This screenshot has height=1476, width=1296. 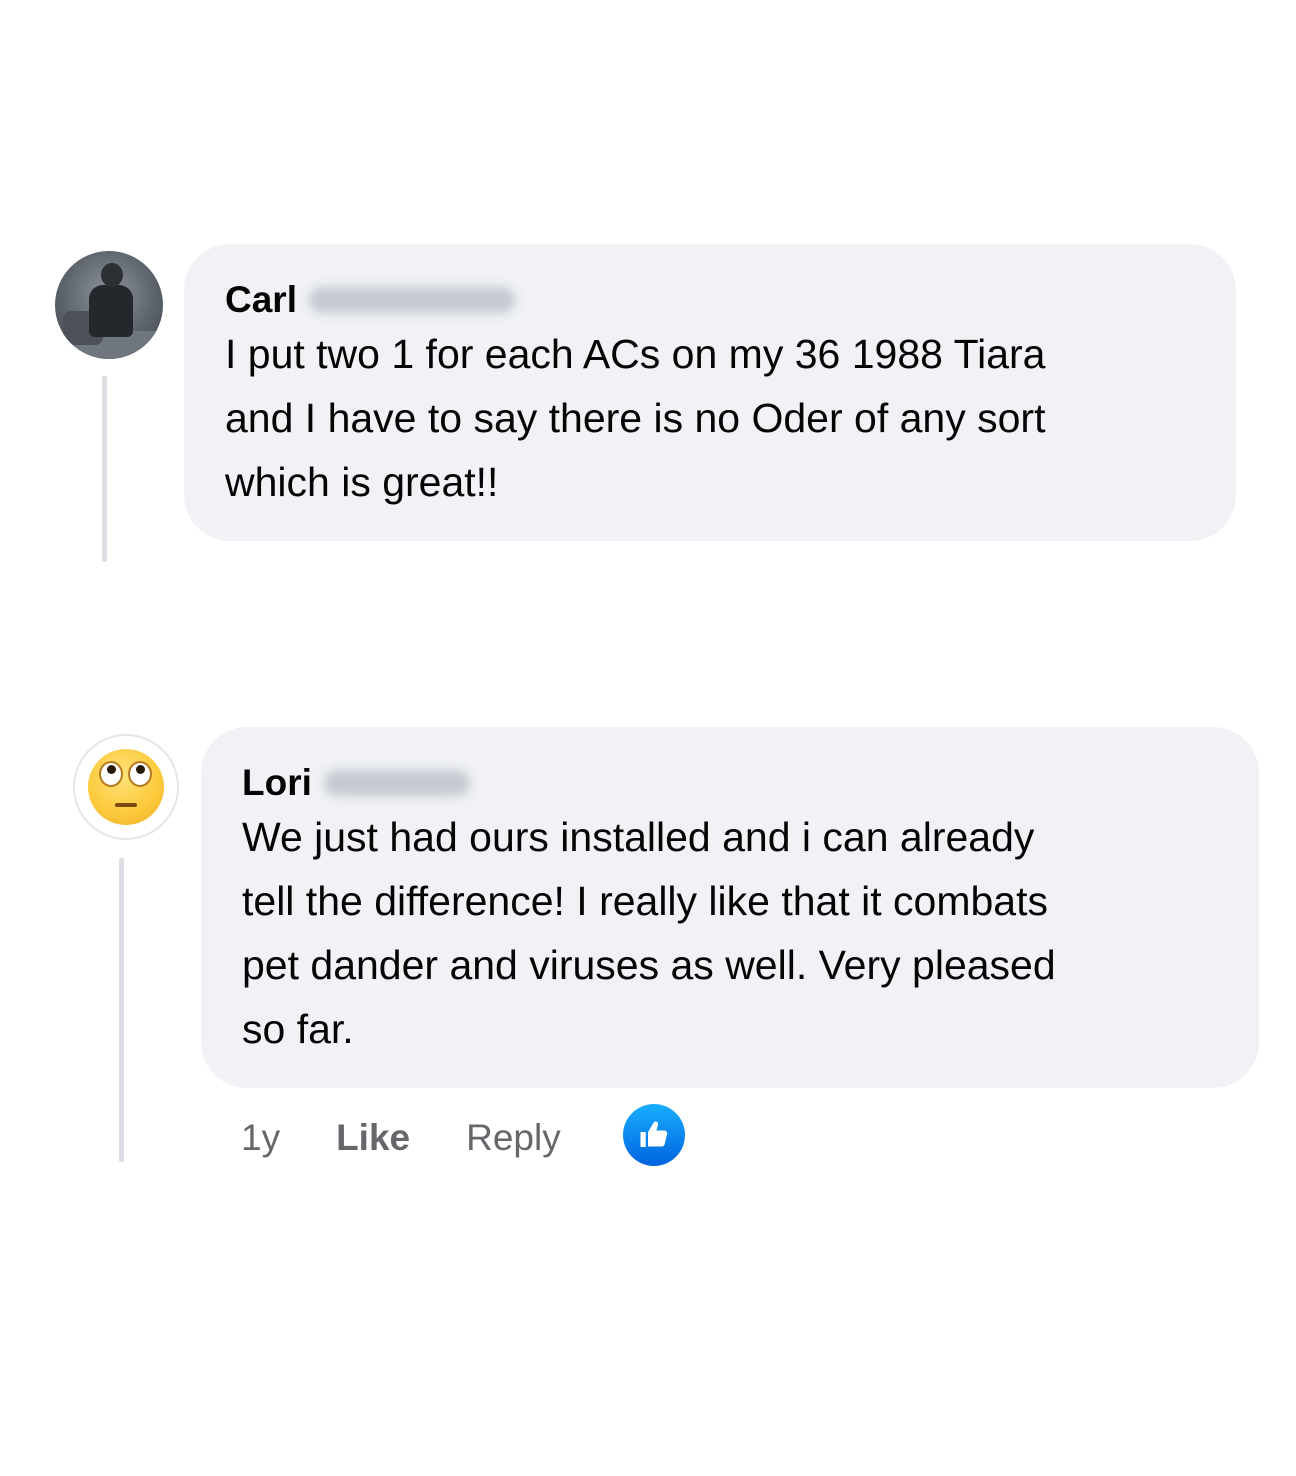 I want to click on like-button: Like, so click(x=373, y=1138).